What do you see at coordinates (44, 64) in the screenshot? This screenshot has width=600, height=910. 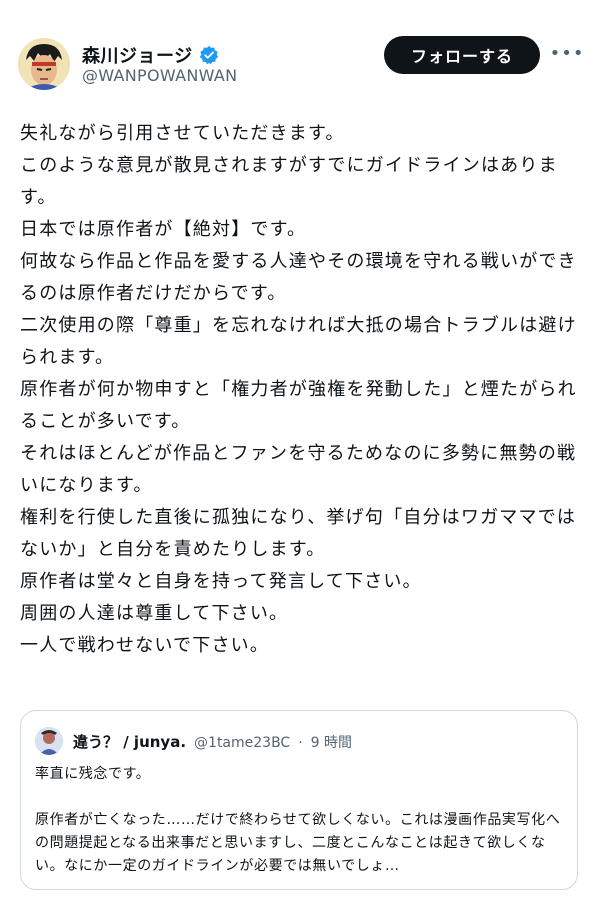 I see `author-avatar` at bounding box center [44, 64].